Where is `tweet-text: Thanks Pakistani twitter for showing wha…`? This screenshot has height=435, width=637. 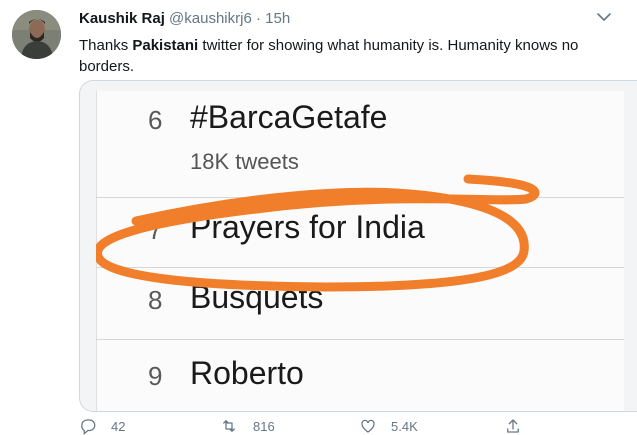
tweet-text: Thanks Pakistani twitter for showing wha… is located at coordinates (354, 56).